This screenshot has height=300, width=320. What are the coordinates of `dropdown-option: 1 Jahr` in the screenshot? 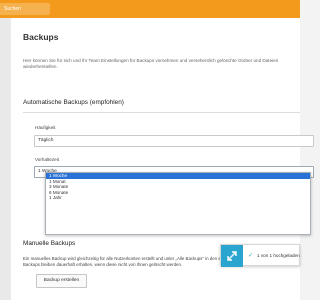 It's located at (178, 198).